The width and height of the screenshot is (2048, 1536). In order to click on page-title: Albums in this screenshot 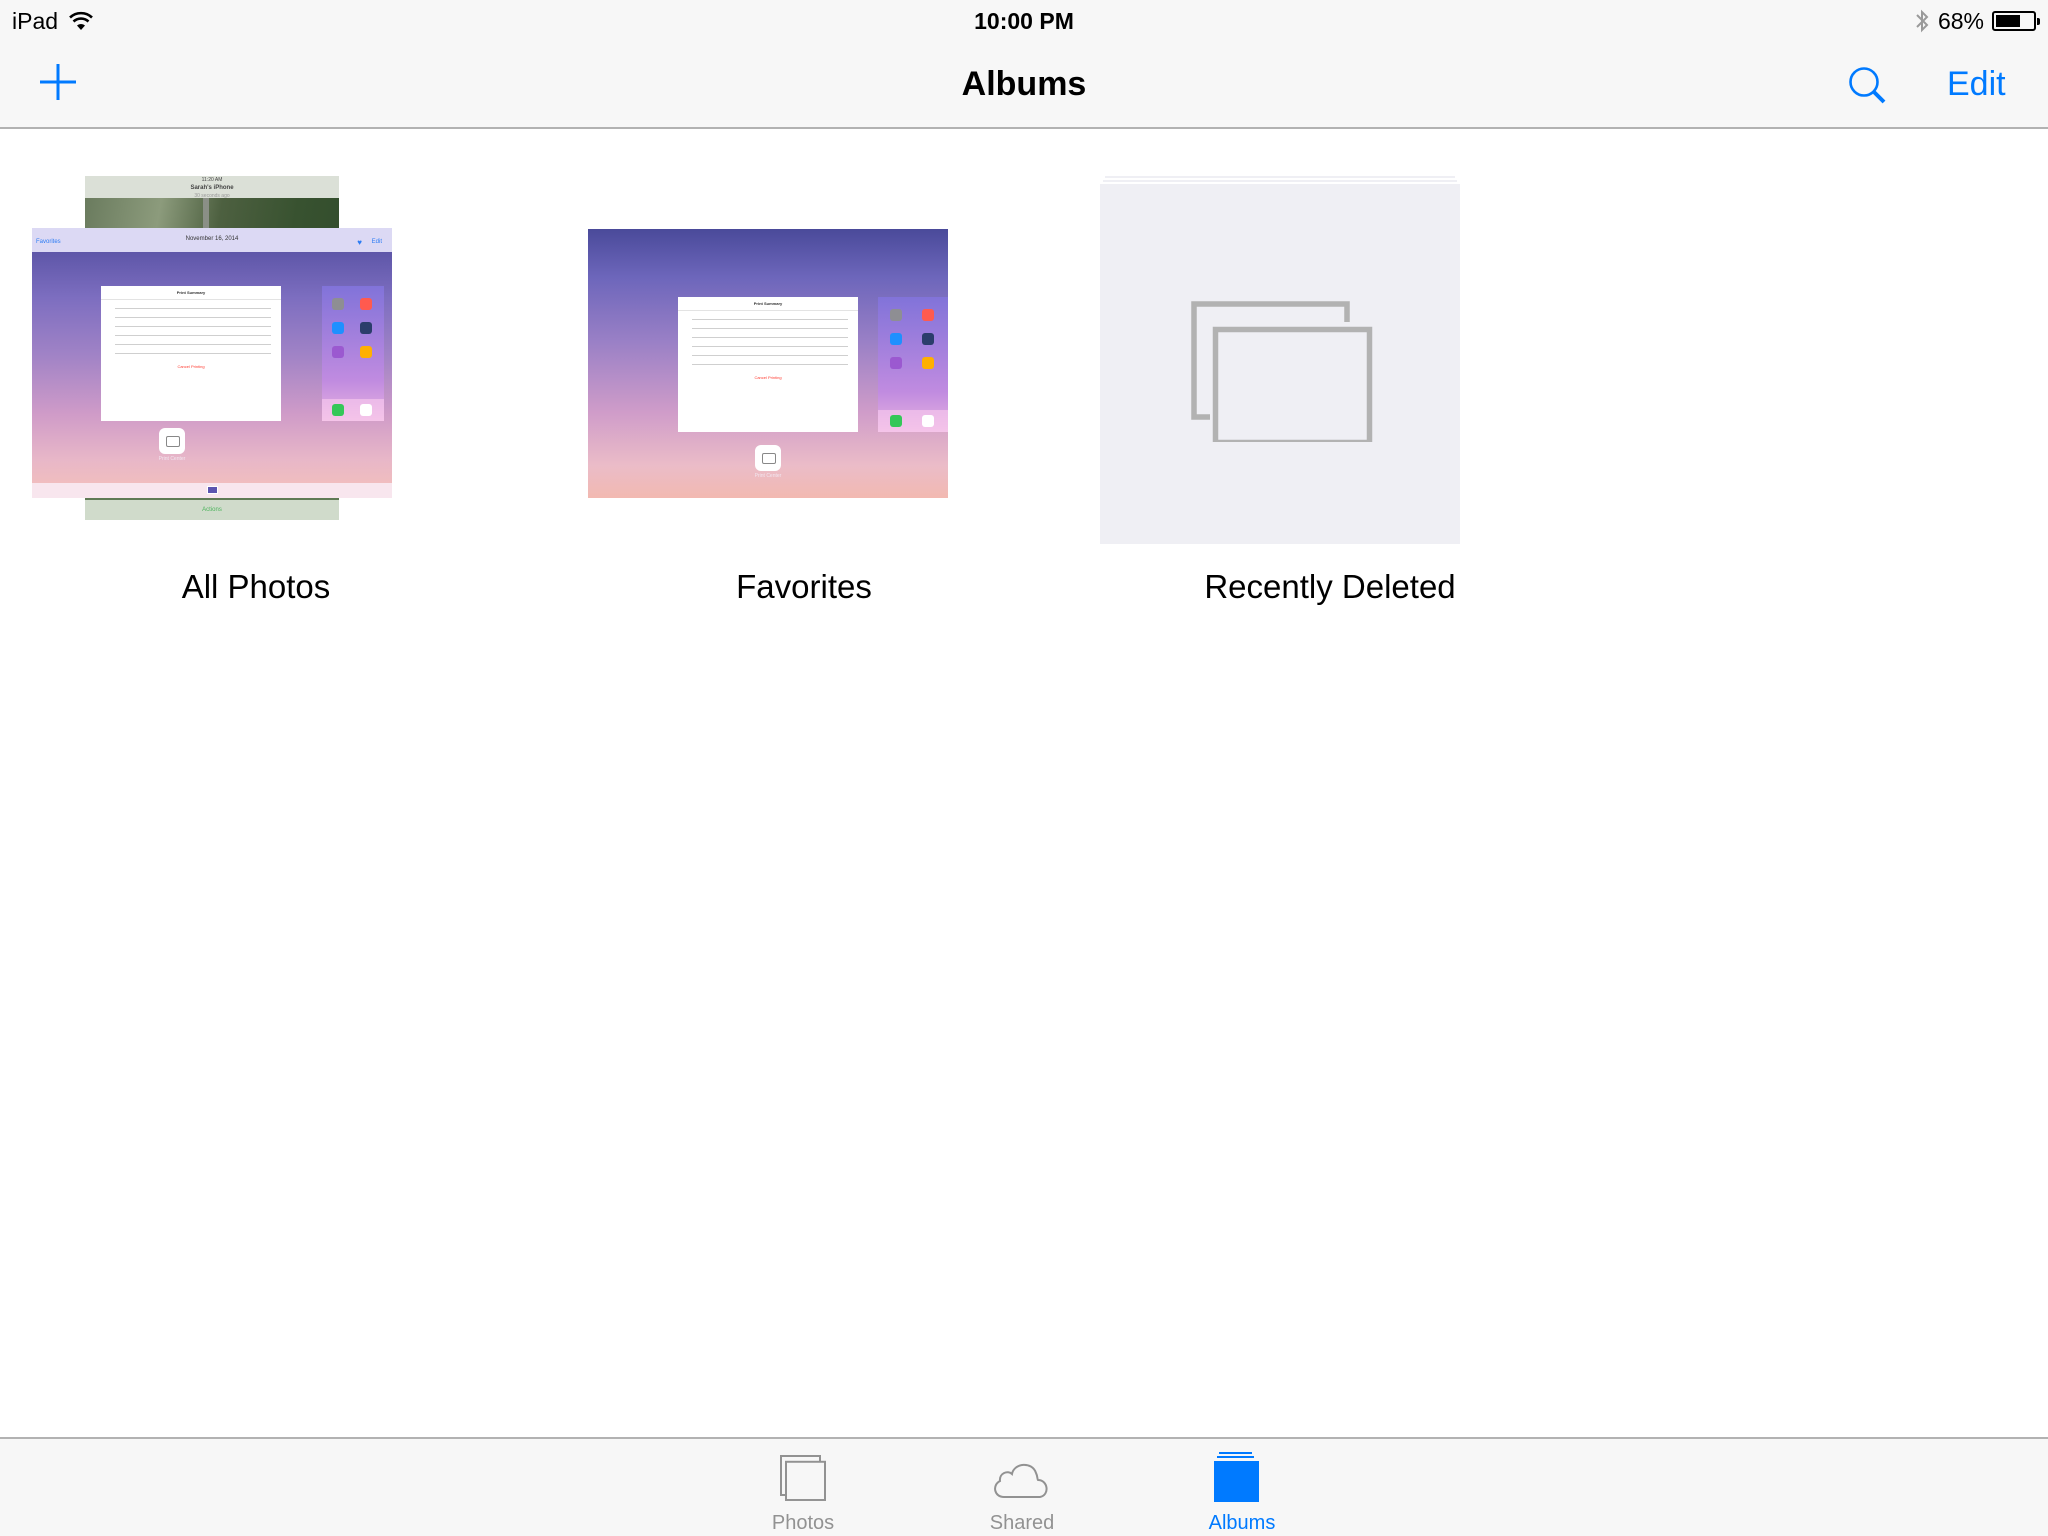, I will do `click(1024, 84)`.